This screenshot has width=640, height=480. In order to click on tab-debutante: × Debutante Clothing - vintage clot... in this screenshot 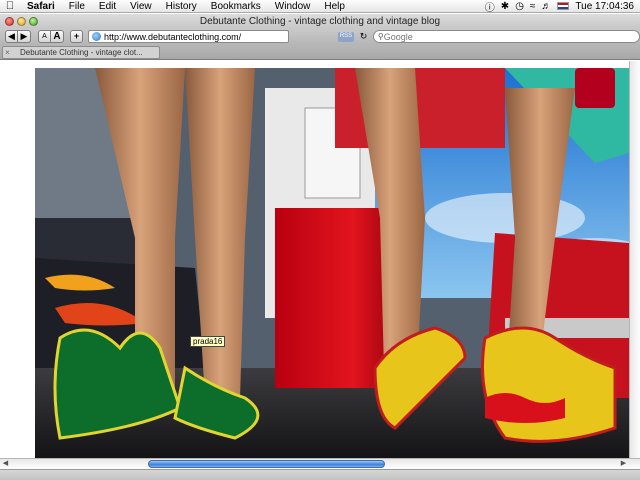, I will do `click(81, 52)`.